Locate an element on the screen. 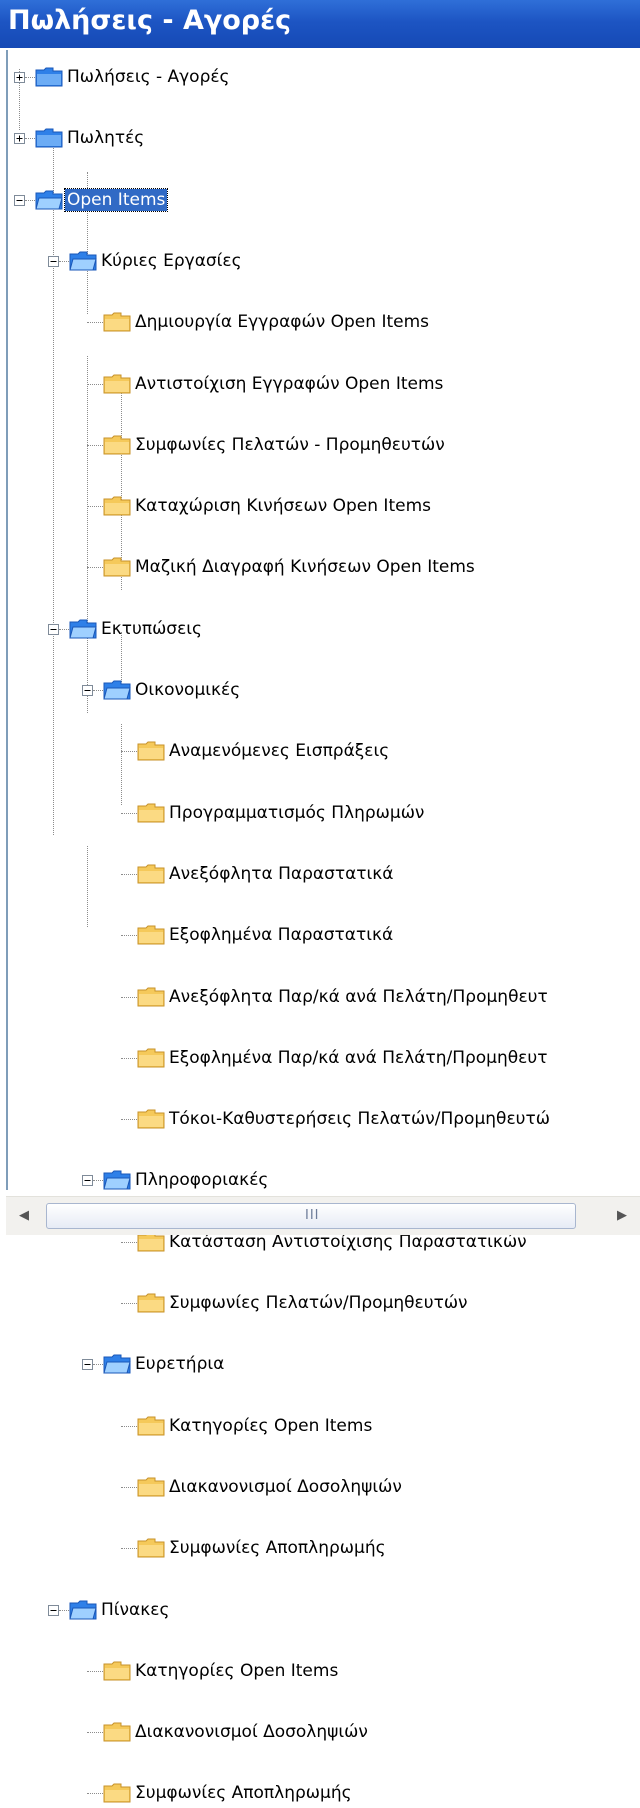  tree-node-label: Πωλήσεις - Αγορές is located at coordinates (148, 77).